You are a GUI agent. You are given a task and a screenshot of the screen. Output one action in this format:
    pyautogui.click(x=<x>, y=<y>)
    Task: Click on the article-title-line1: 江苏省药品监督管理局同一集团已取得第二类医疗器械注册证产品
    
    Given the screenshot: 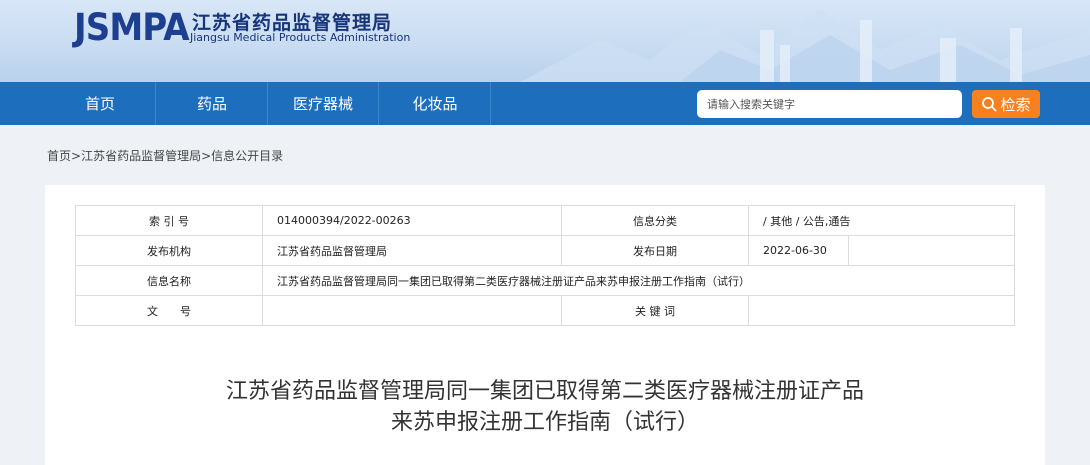 What is the action you would take?
    pyautogui.click(x=544, y=391)
    